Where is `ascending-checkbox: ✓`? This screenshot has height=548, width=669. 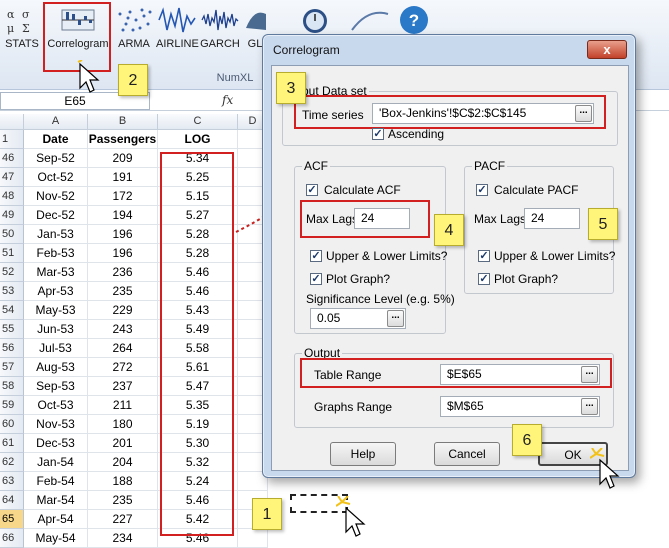 ascending-checkbox: ✓ is located at coordinates (378, 134).